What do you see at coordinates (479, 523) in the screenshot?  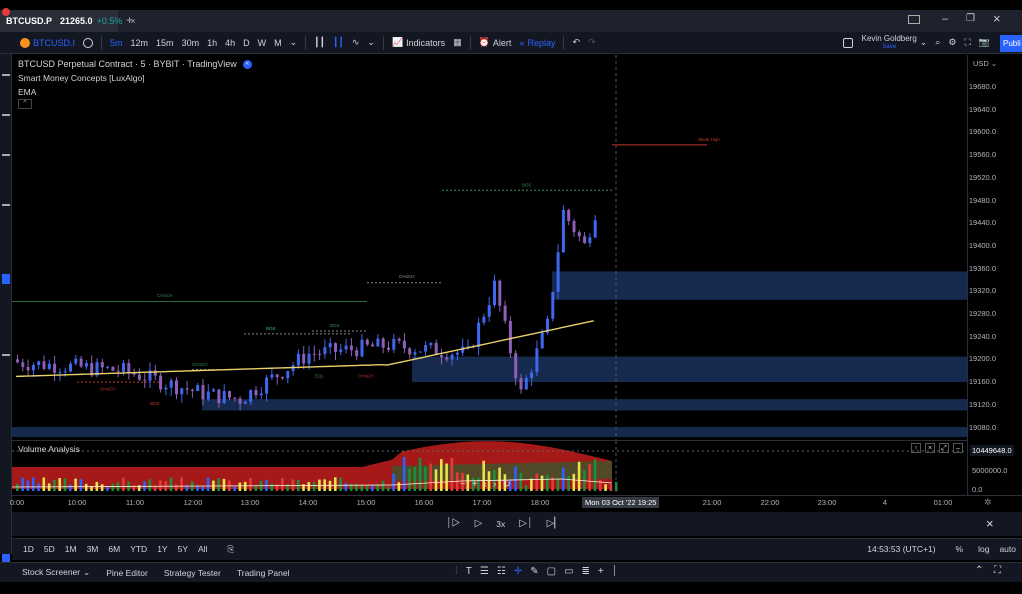 I see `play-icon: ▷` at bounding box center [479, 523].